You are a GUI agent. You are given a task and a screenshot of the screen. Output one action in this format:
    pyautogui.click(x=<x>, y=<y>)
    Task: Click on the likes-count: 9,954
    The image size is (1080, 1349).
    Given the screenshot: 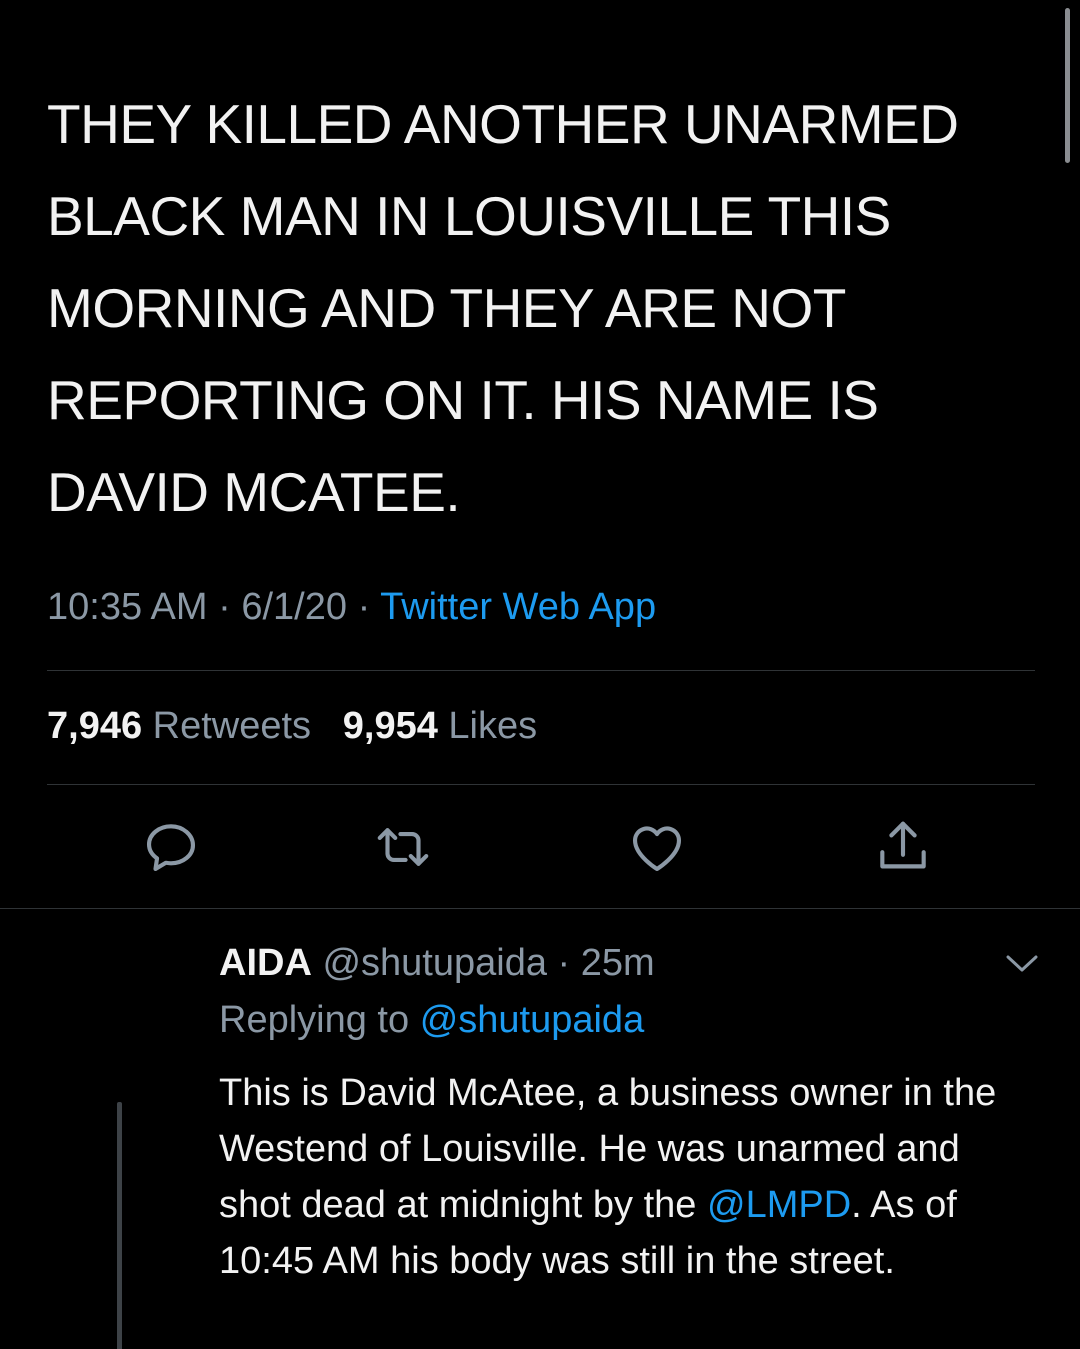 What is the action you would take?
    pyautogui.click(x=390, y=726)
    